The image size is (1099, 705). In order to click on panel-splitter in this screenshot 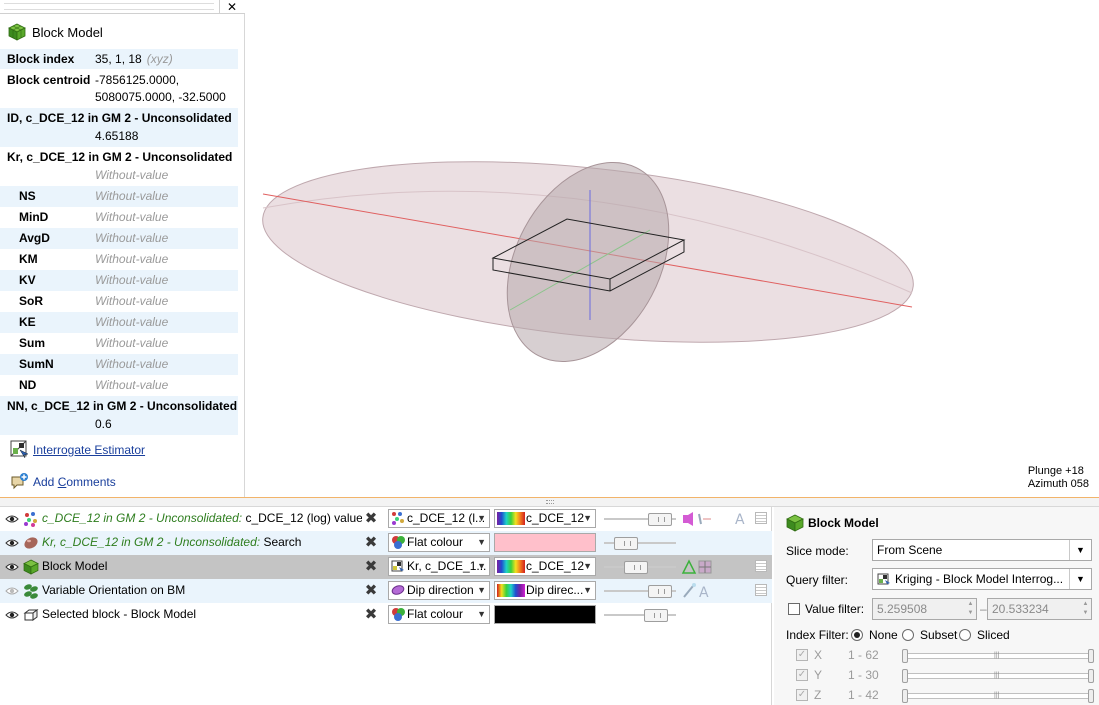, I will do `click(549, 502)`.